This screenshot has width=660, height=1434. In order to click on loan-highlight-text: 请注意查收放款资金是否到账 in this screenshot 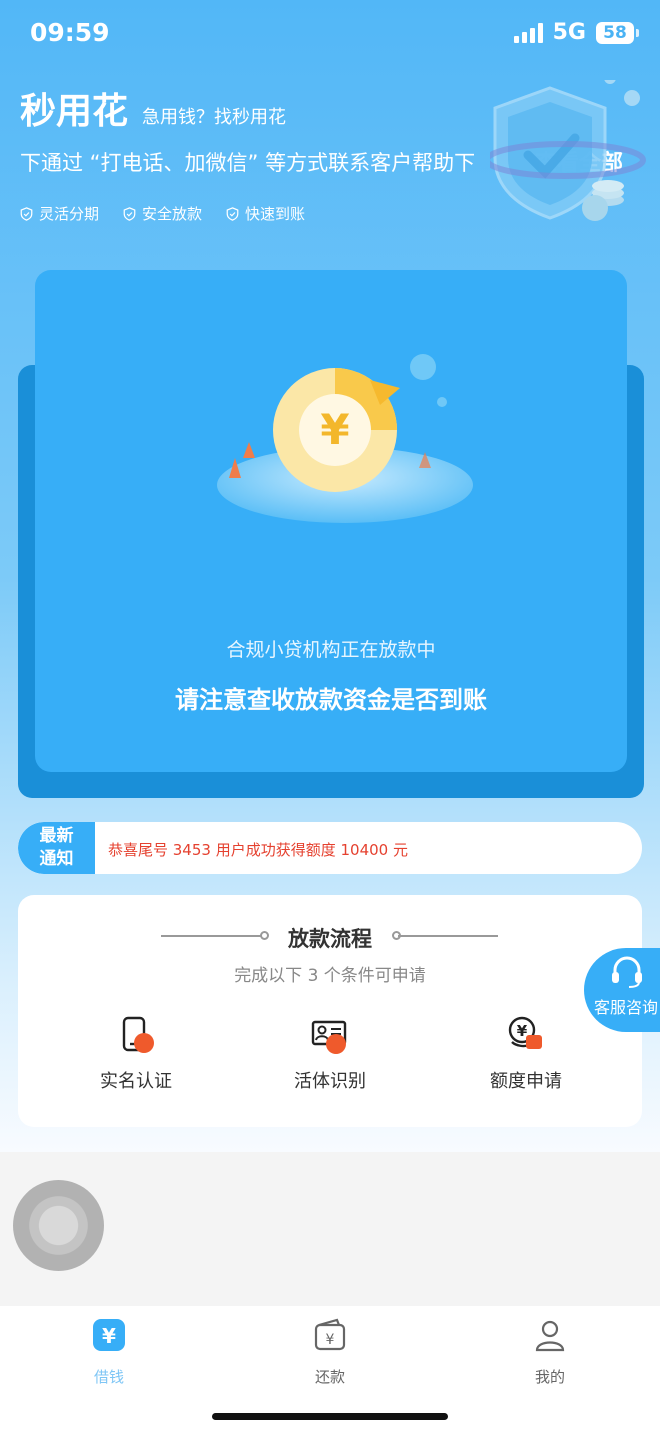, I will do `click(331, 700)`.